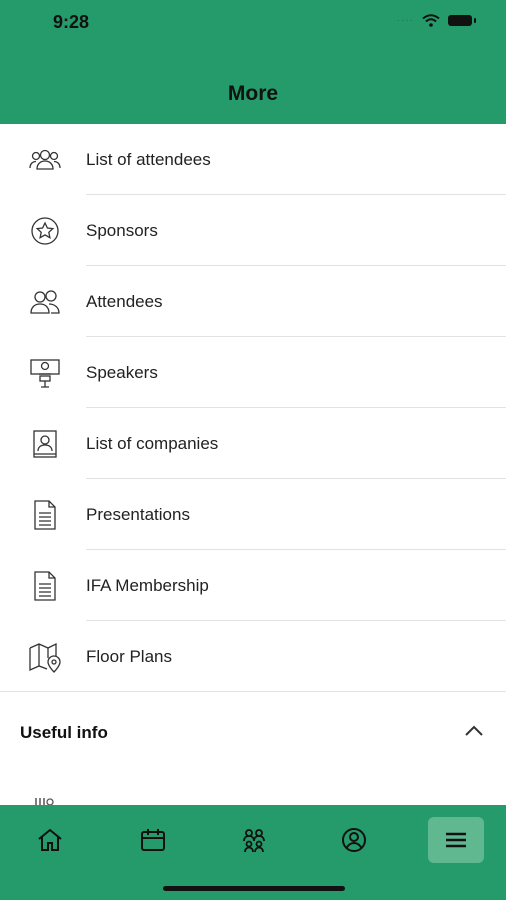  Describe the element at coordinates (253, 691) in the screenshot. I see `divider` at that location.